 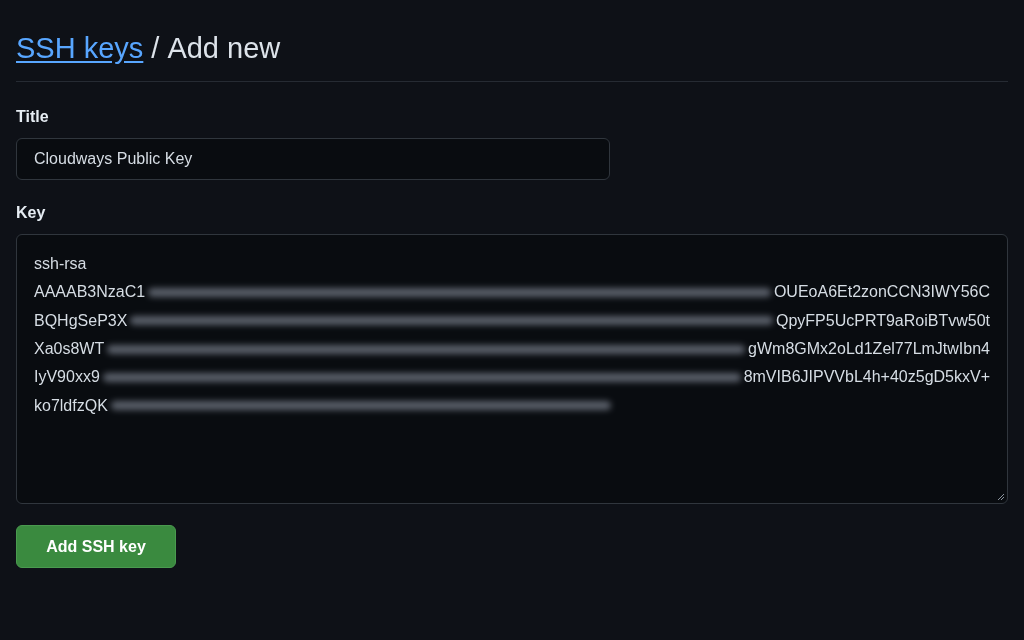 What do you see at coordinates (80, 48) in the screenshot?
I see `ssh-keys-link: SSH keys` at bounding box center [80, 48].